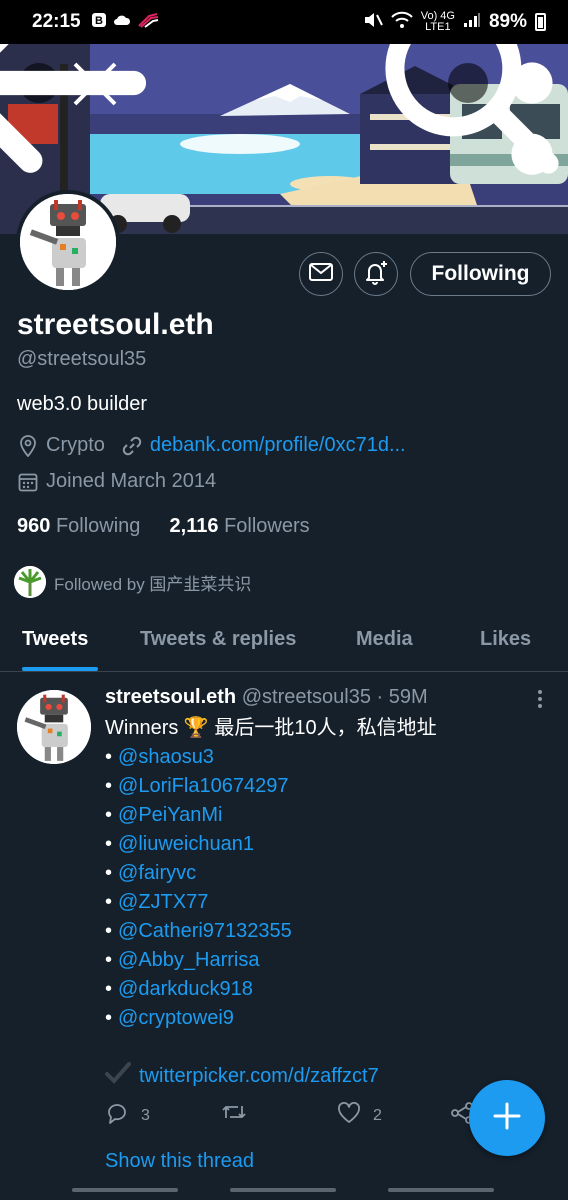 The width and height of the screenshot is (568, 1200). Describe the element at coordinates (170, 697) in the screenshot. I see `tweet-author-name: streetsoul.eth` at that location.